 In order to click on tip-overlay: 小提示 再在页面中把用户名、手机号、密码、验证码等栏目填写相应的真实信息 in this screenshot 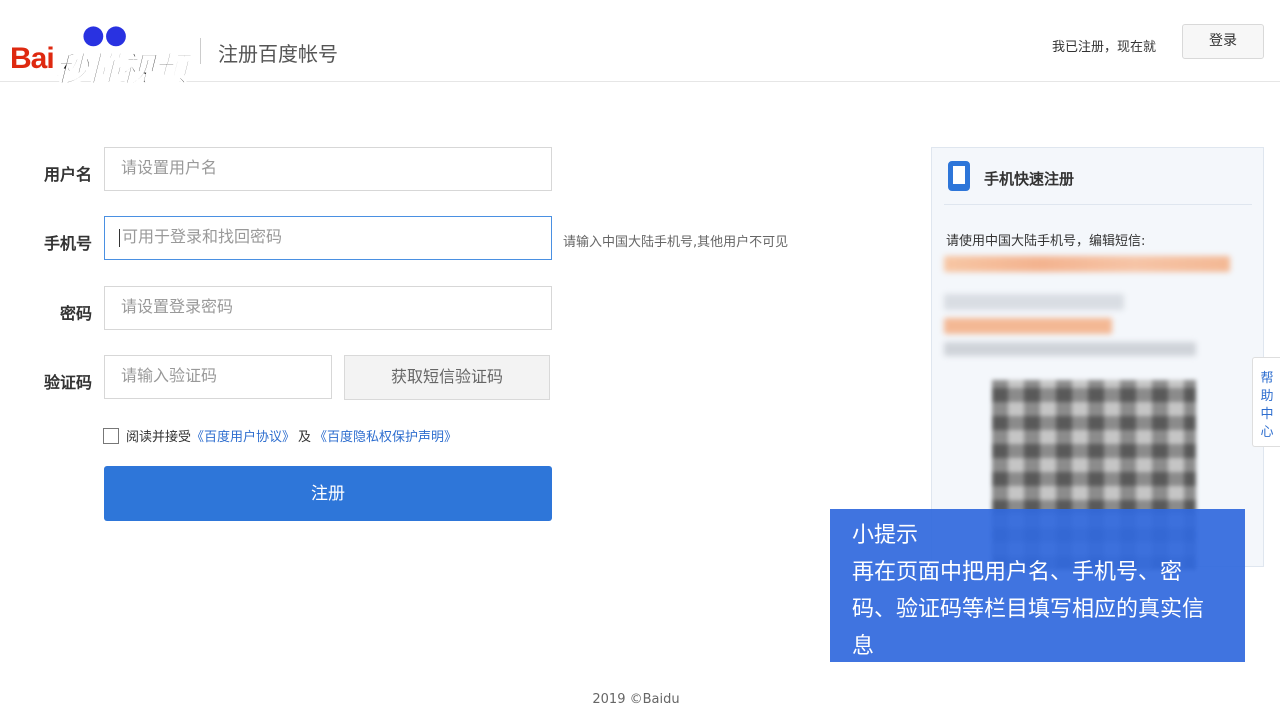, I will do `click(1037, 585)`.